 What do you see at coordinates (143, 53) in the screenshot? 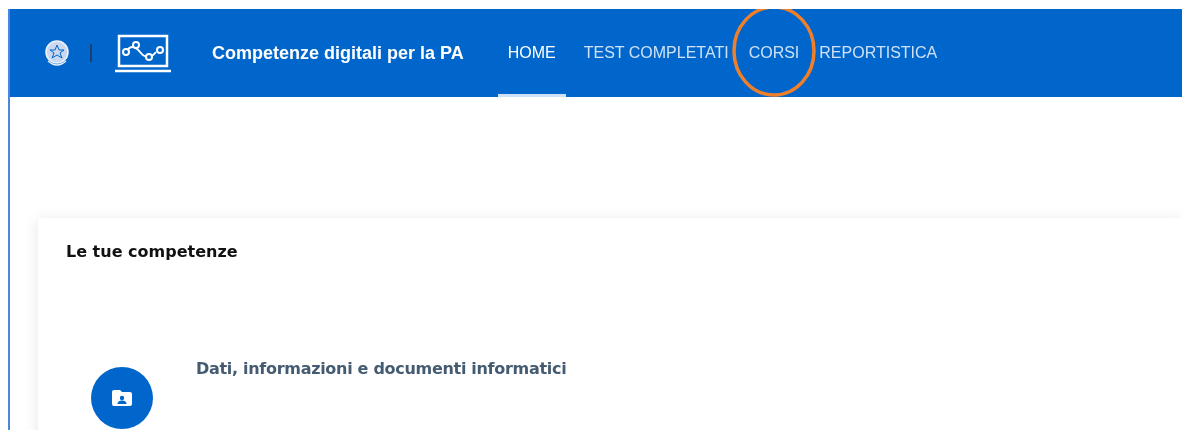
I see `laptop-network-icon` at bounding box center [143, 53].